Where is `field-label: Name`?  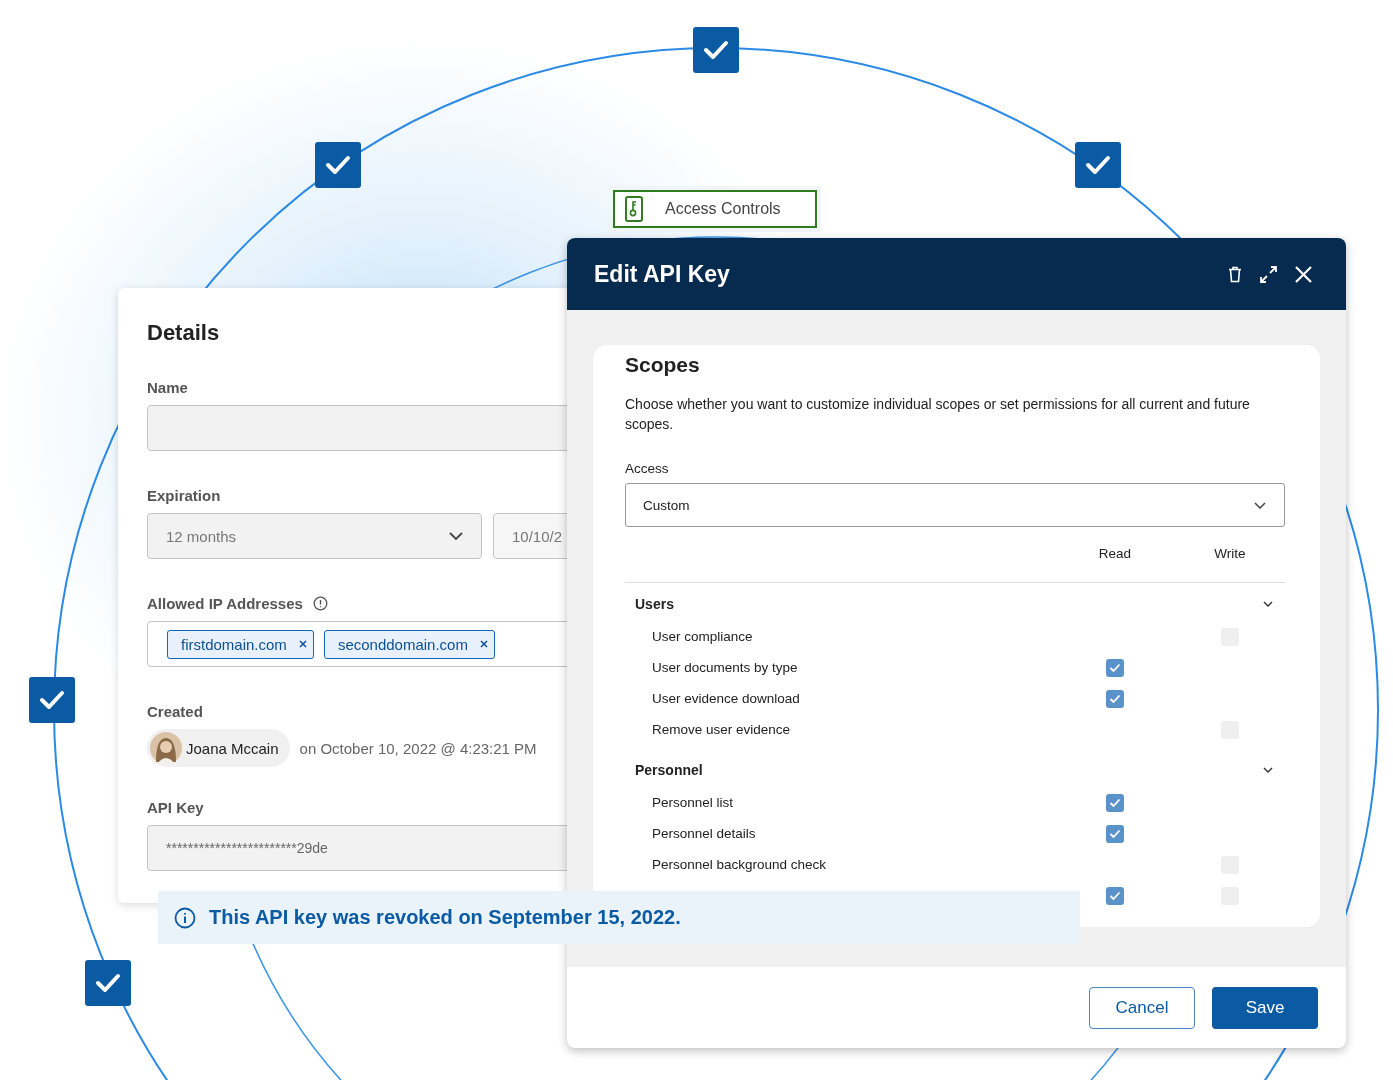
field-label: Name is located at coordinates (168, 387).